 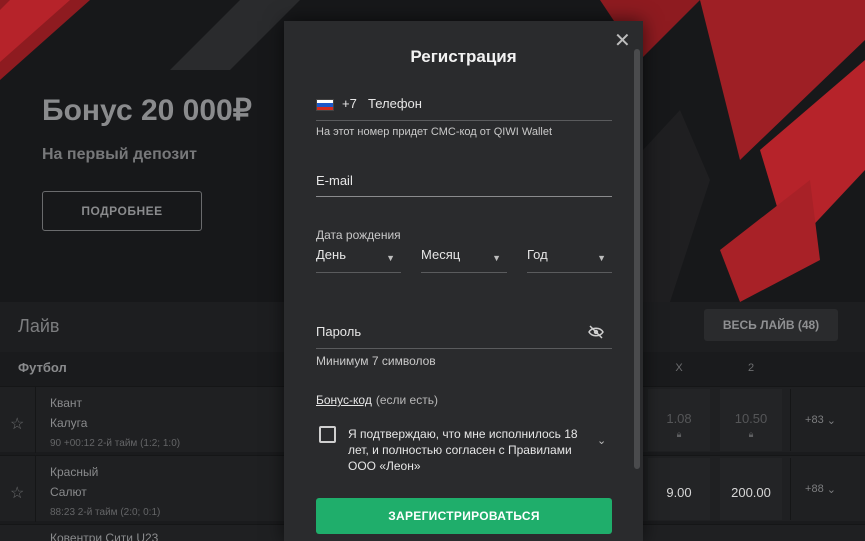 What do you see at coordinates (395, 103) in the screenshot?
I see `phone-input: Телефон` at bounding box center [395, 103].